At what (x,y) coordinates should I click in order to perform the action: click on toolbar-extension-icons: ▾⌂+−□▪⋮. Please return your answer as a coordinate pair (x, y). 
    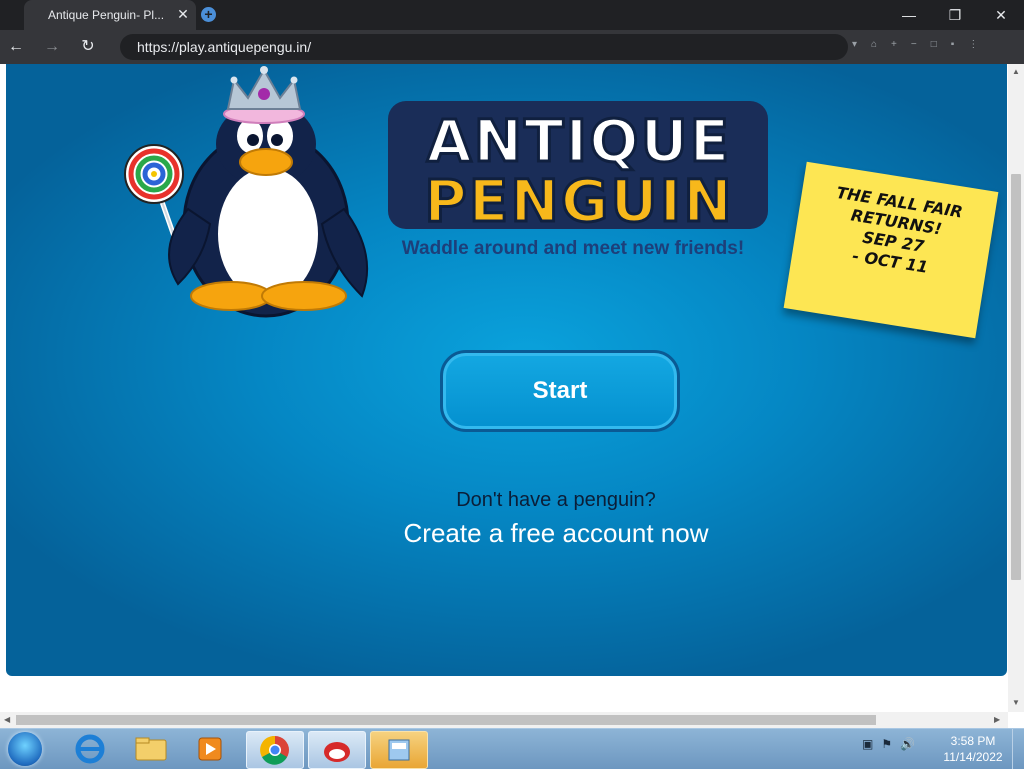
    Looking at the image, I should click on (937, 47).